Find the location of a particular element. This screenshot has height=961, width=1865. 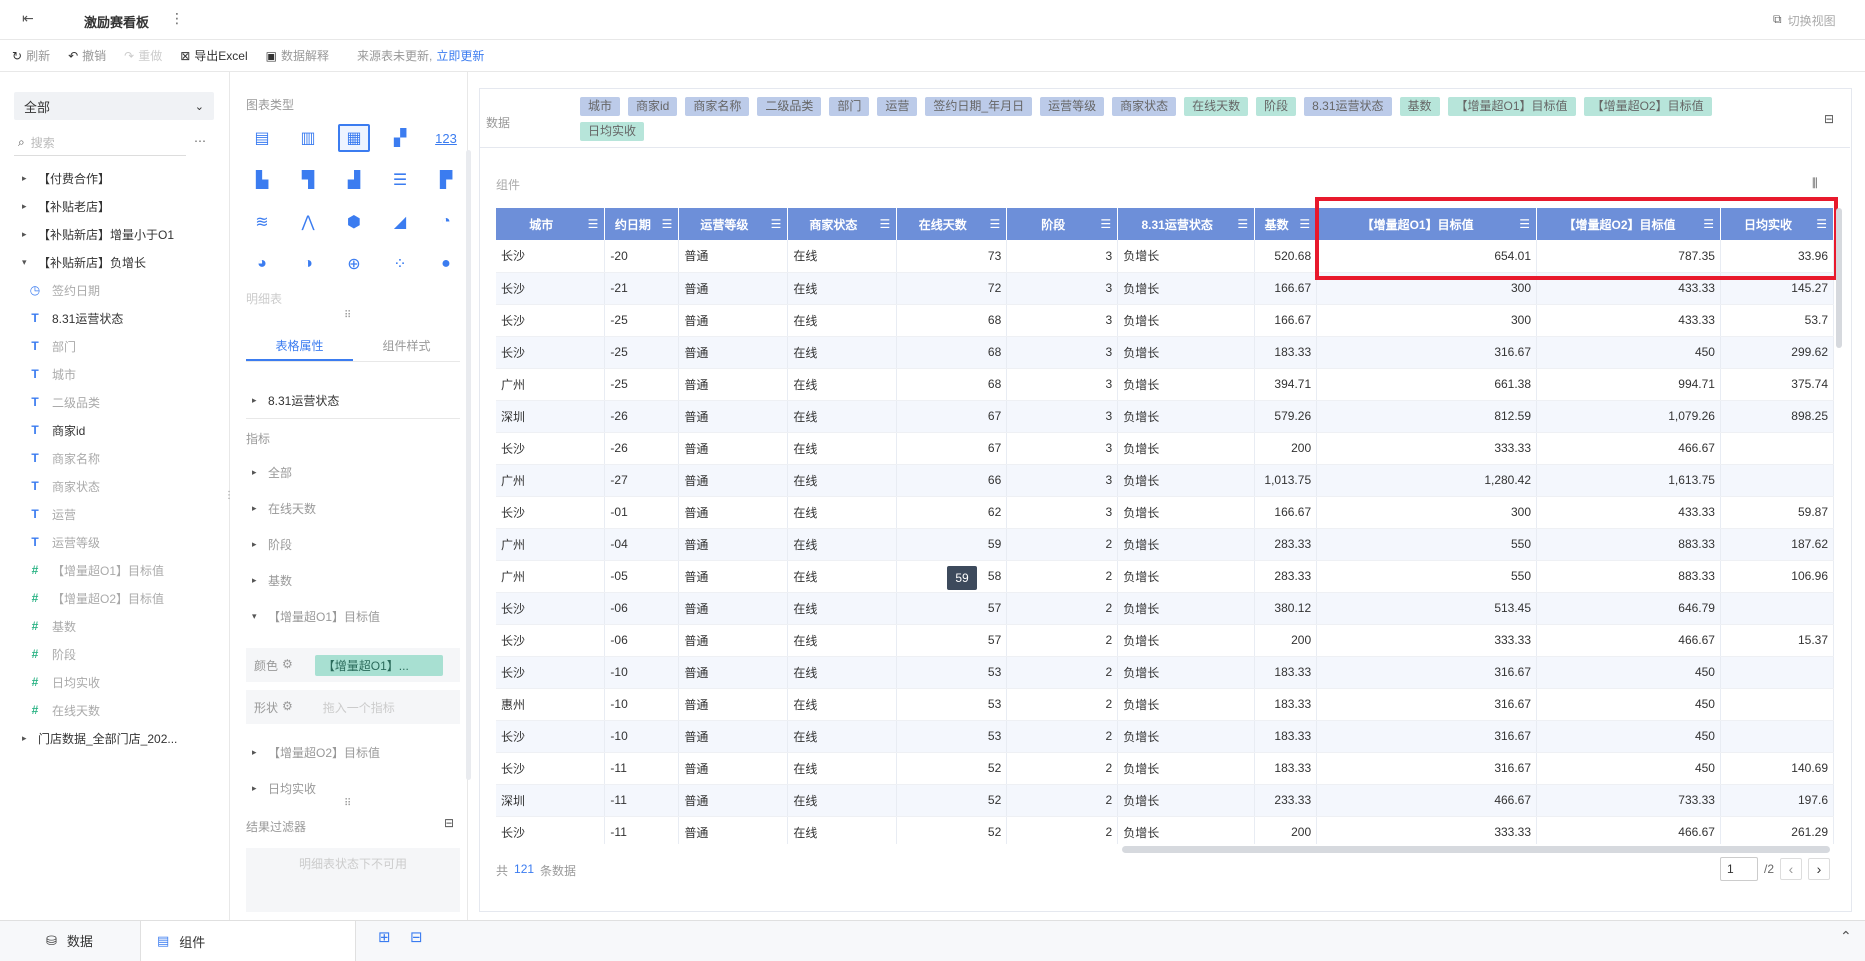

column-settings-icon: ⫼ is located at coordinates (1815, 183).